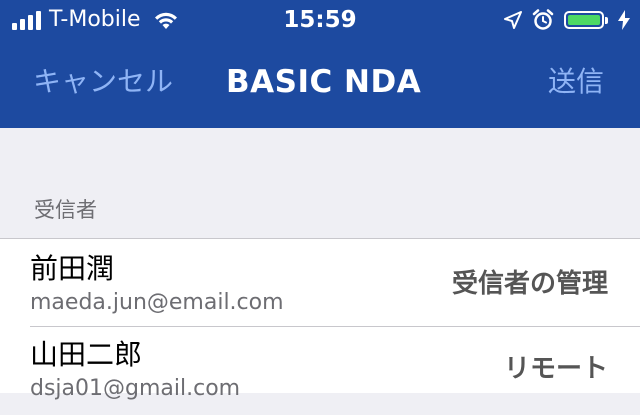  I want to click on send-button: 送信, so click(576, 82).